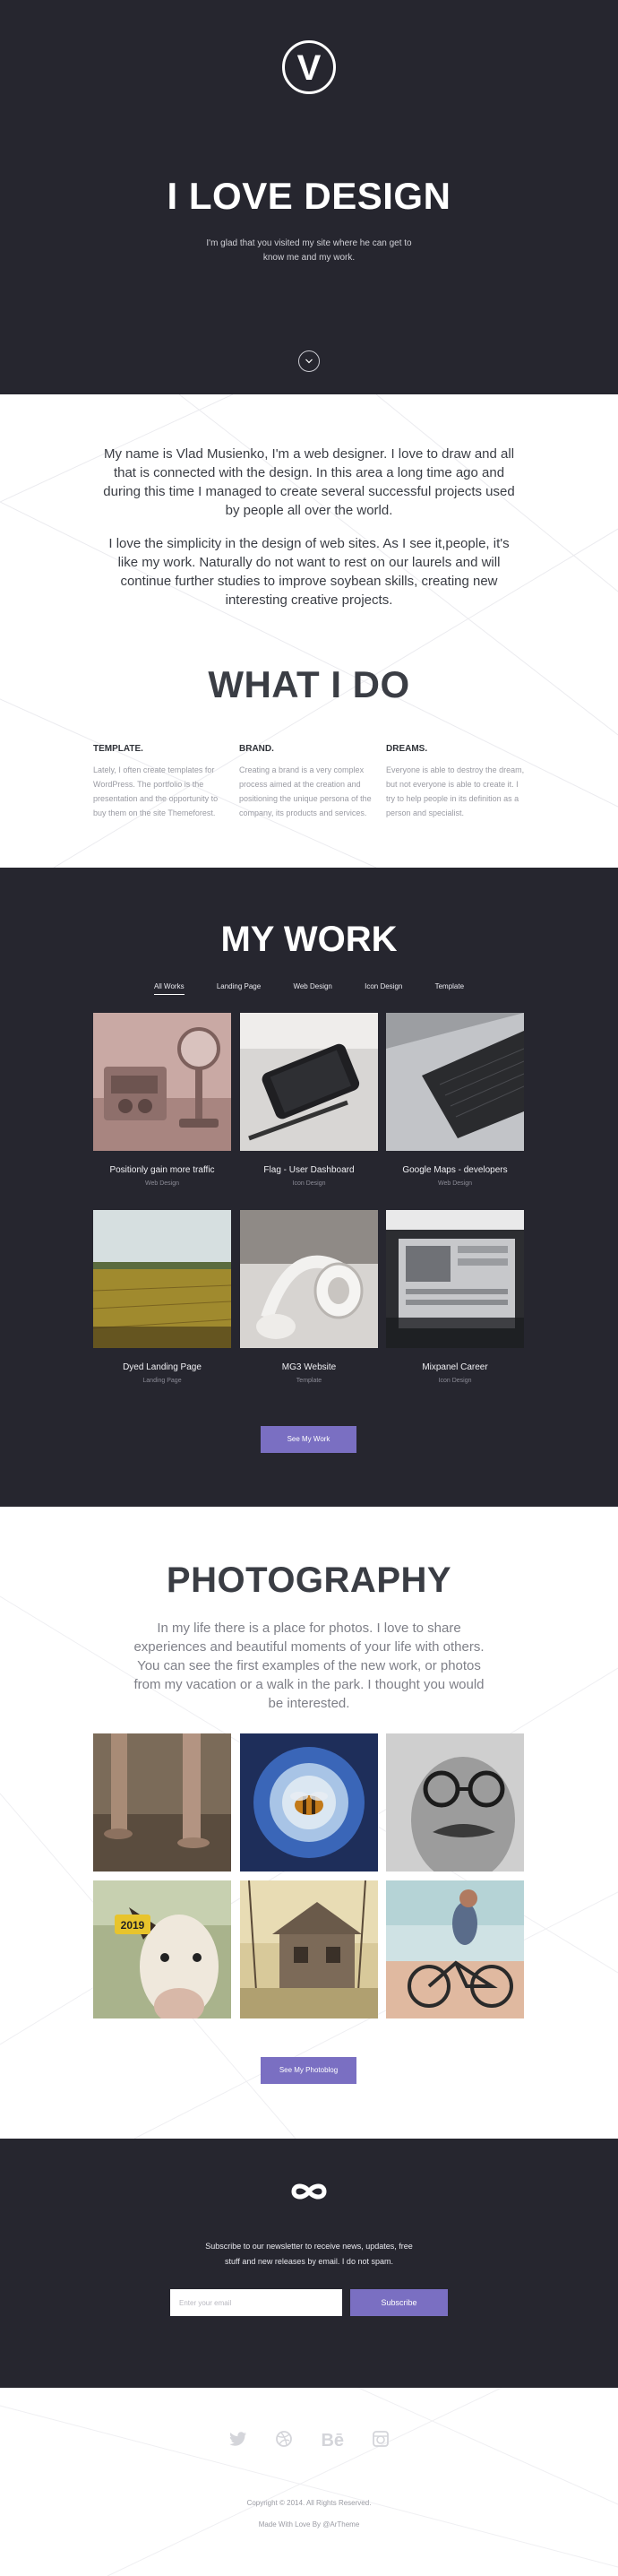 Image resolution: width=618 pixels, height=2576 pixels. Describe the element at coordinates (237, 2441) in the screenshot. I see `twitter-icon` at that location.